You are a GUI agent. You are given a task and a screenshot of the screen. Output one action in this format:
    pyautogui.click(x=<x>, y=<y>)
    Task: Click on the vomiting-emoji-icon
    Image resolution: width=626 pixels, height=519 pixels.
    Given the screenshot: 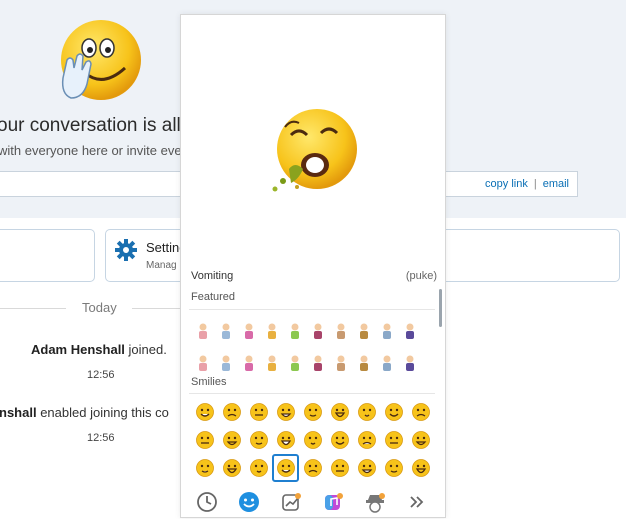 What is the action you would take?
    pyautogui.click(x=285, y=468)
    